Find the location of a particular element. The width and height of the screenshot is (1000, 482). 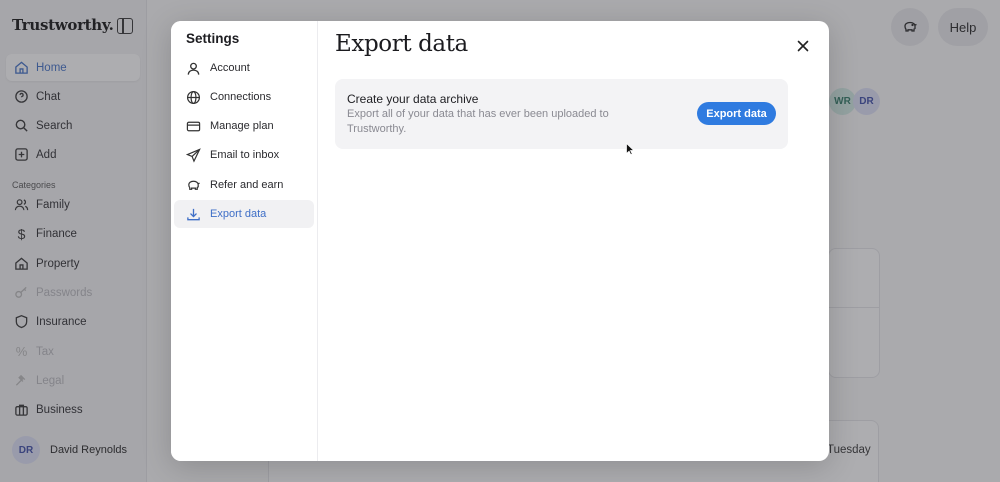

settings-item-connections: Connections is located at coordinates (244, 97).